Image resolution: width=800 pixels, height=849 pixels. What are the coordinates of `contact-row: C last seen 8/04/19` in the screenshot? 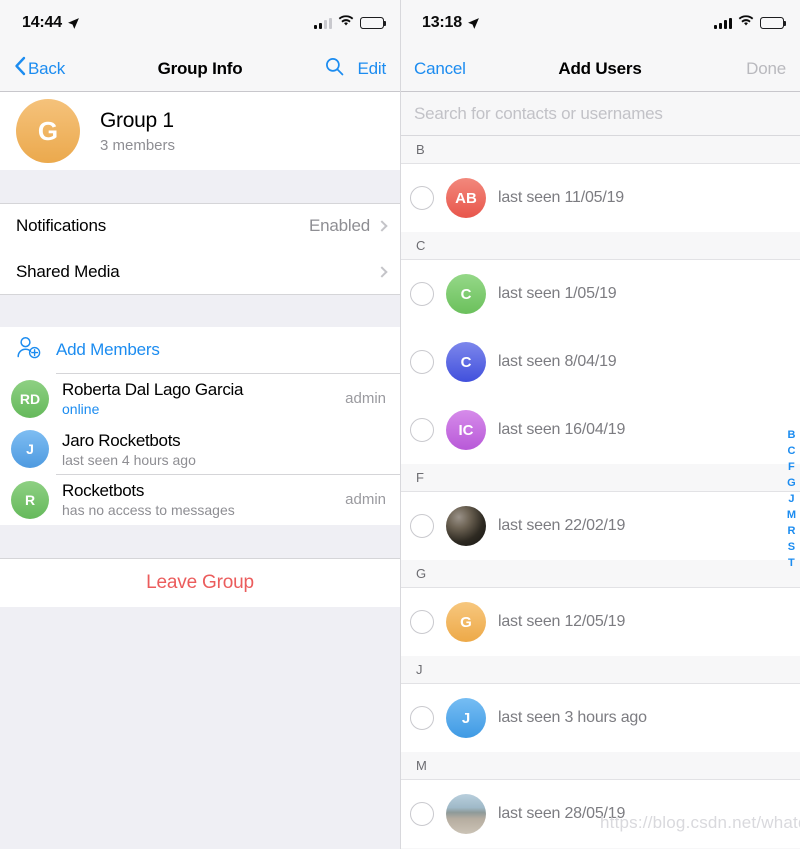 It's located at (600, 362).